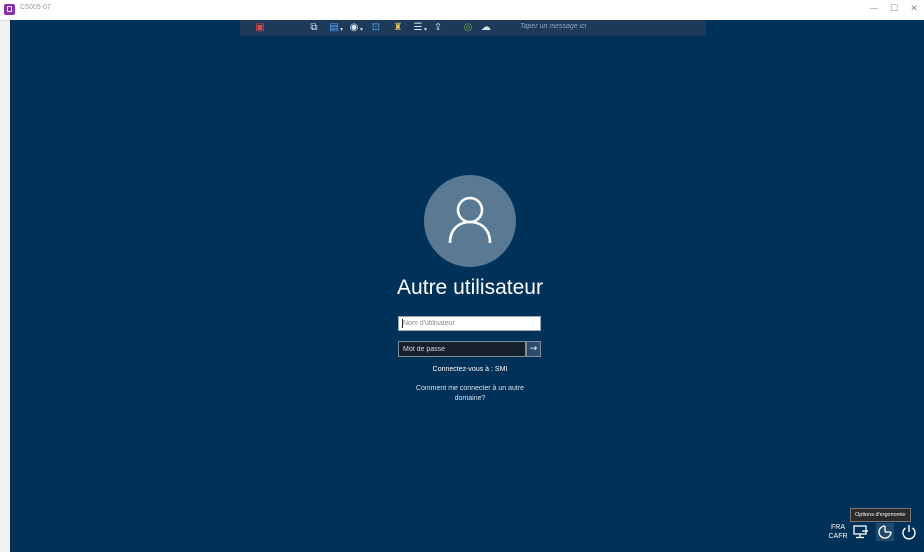  Describe the element at coordinates (462, 349) in the screenshot. I see `password-input` at that location.